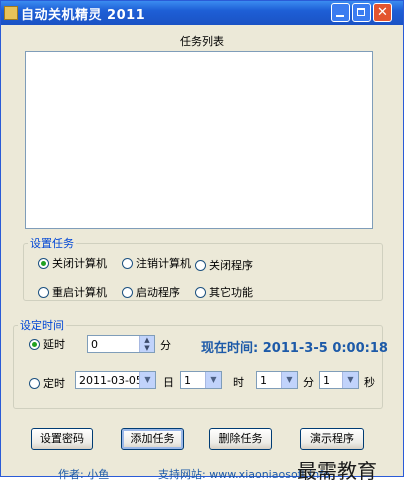 Image resolution: width=404 pixels, height=484 pixels. Describe the element at coordinates (339, 380) in the screenshot. I see `second-select: 1 ▼` at that location.